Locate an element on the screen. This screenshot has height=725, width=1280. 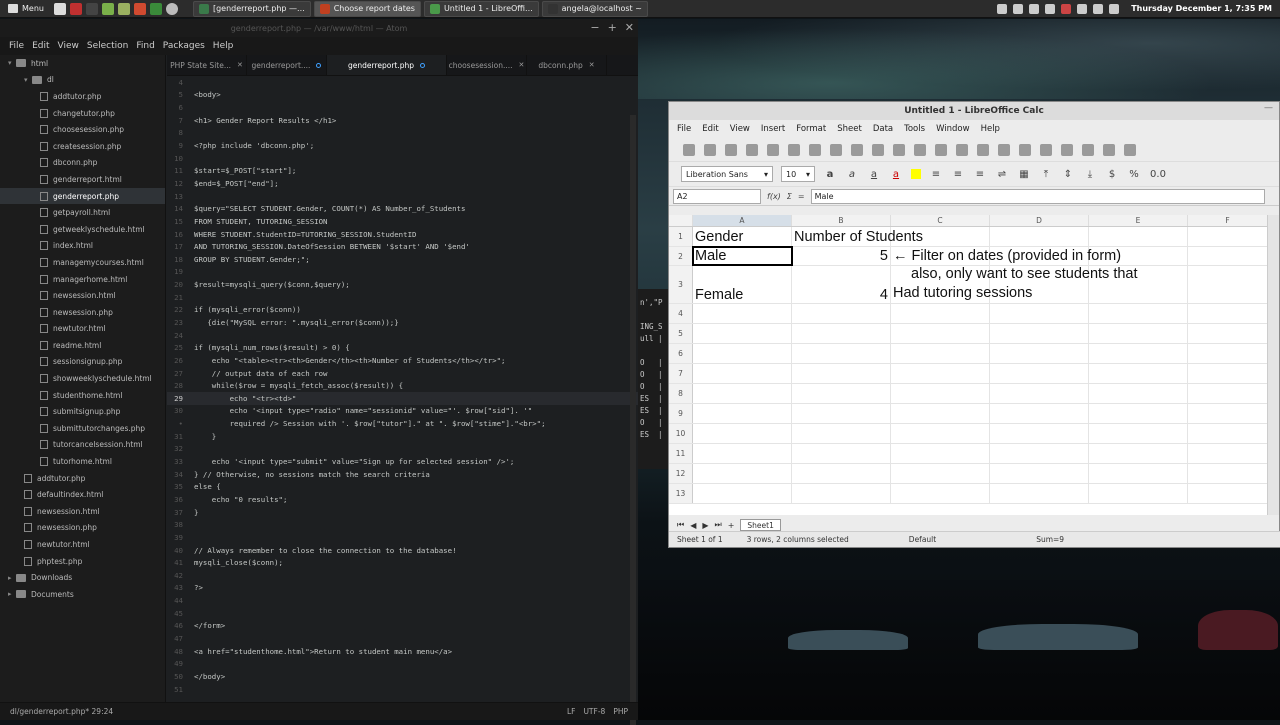
files-launcher-icon is located at coordinates (59, 8).